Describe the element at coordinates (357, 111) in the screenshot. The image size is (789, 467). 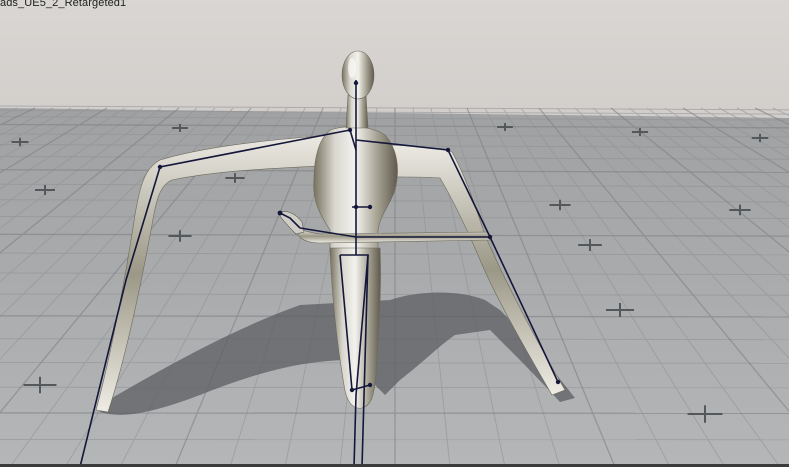
I see `neck` at that location.